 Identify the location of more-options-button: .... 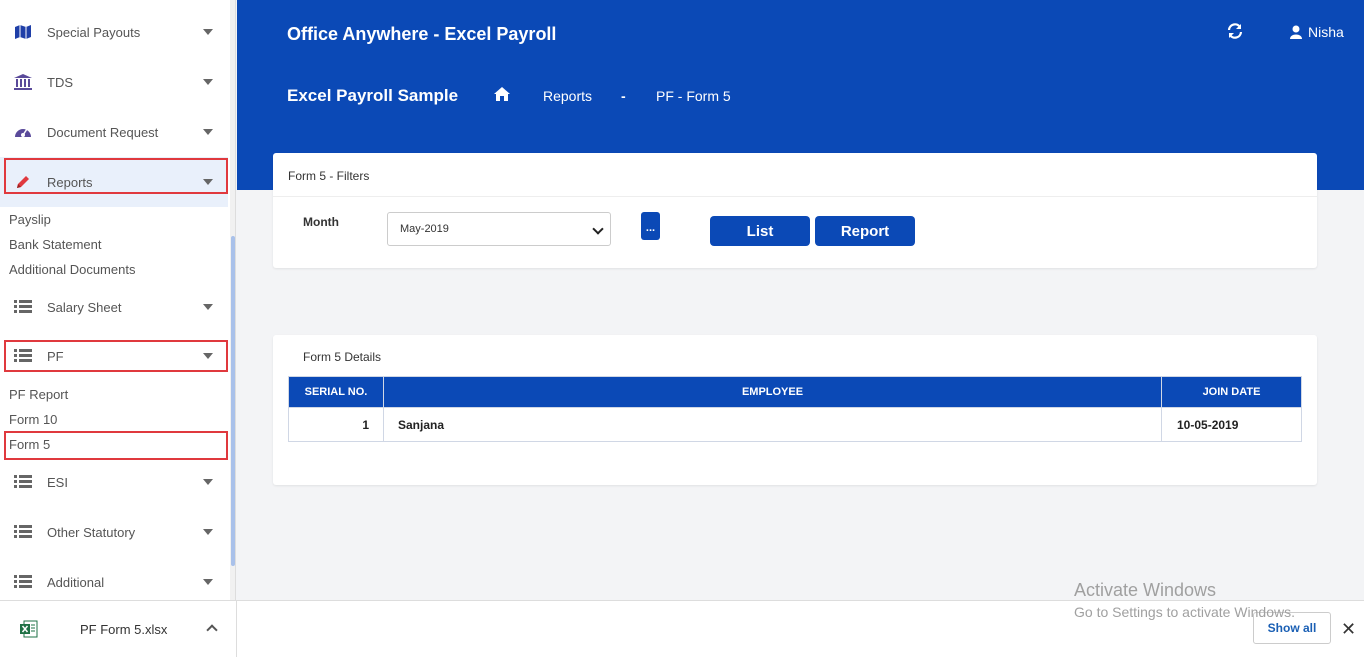
(650, 226).